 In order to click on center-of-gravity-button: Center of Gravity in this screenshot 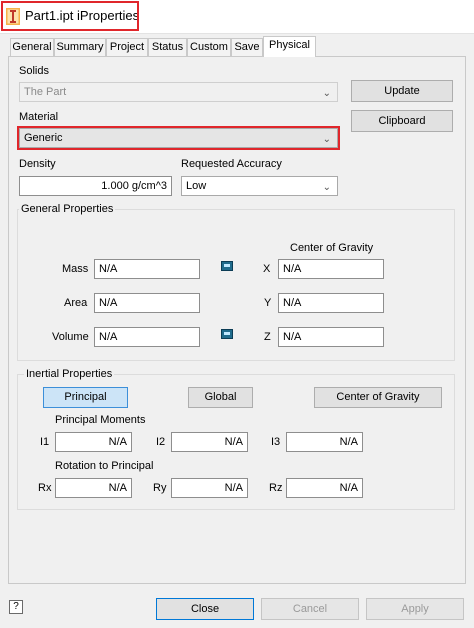, I will do `click(378, 397)`.